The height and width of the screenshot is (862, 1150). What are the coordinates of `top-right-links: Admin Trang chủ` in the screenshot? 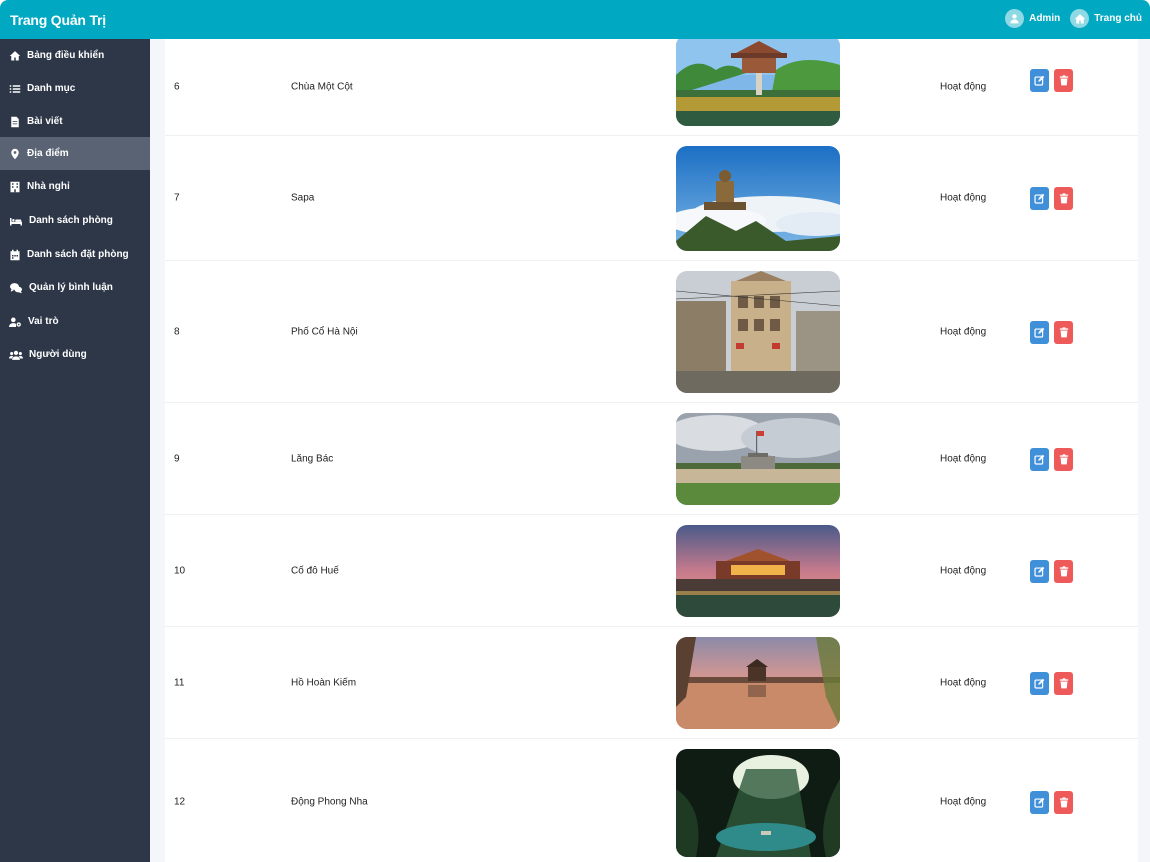 It's located at (1073, 18).